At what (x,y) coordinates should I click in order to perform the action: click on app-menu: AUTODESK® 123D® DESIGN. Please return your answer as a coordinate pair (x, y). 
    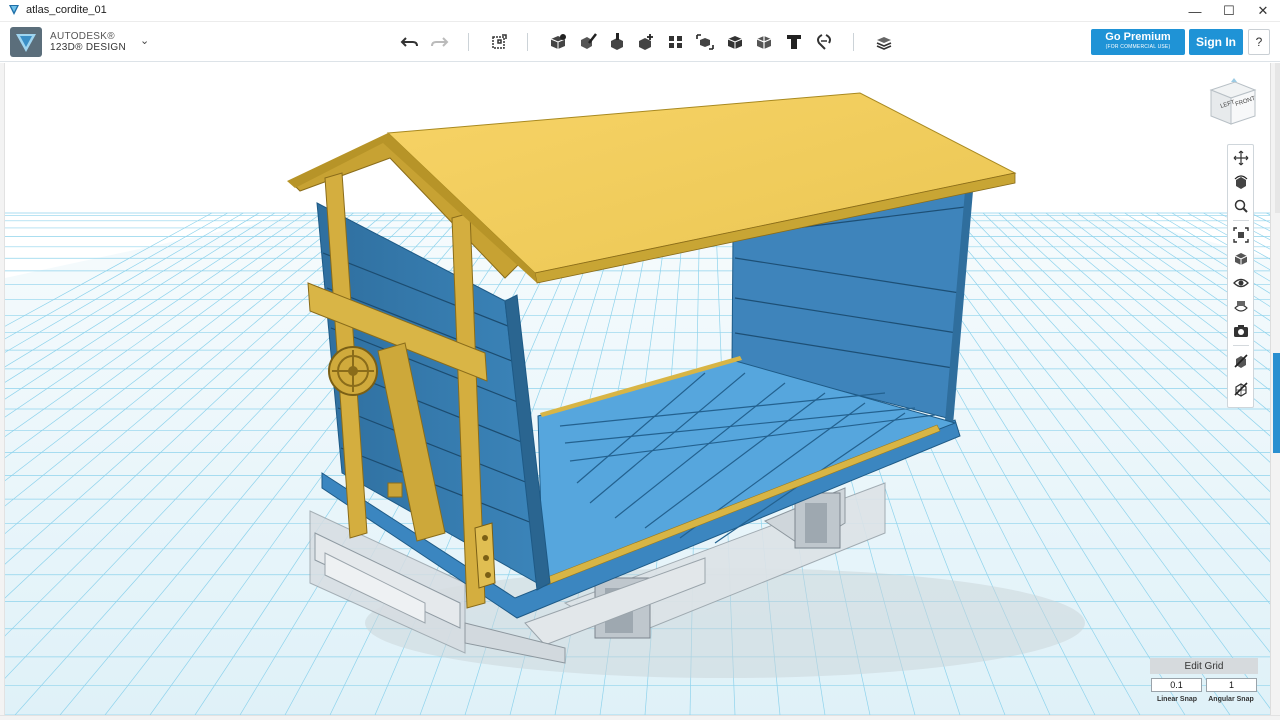
    Looking at the image, I should click on (68, 42).